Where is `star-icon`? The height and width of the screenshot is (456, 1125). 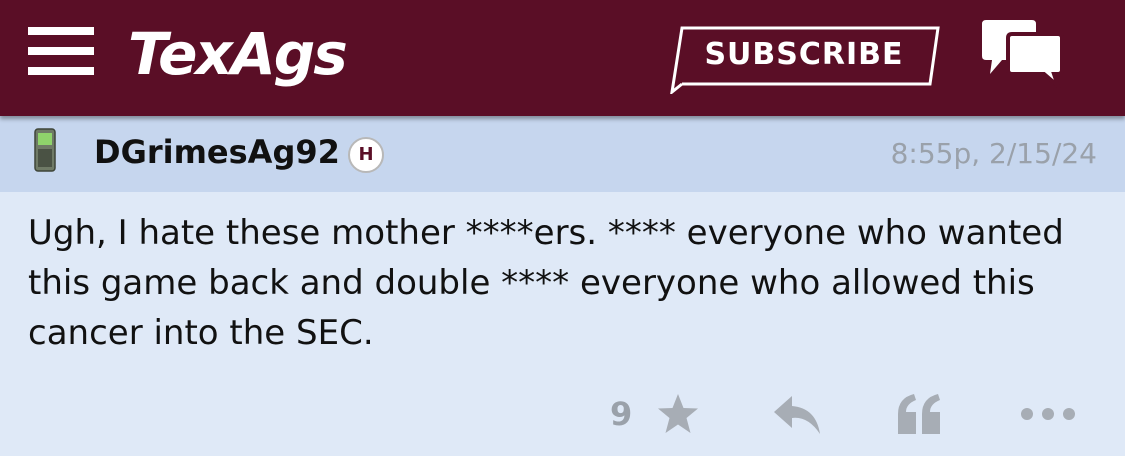
star-icon is located at coordinates (678, 414).